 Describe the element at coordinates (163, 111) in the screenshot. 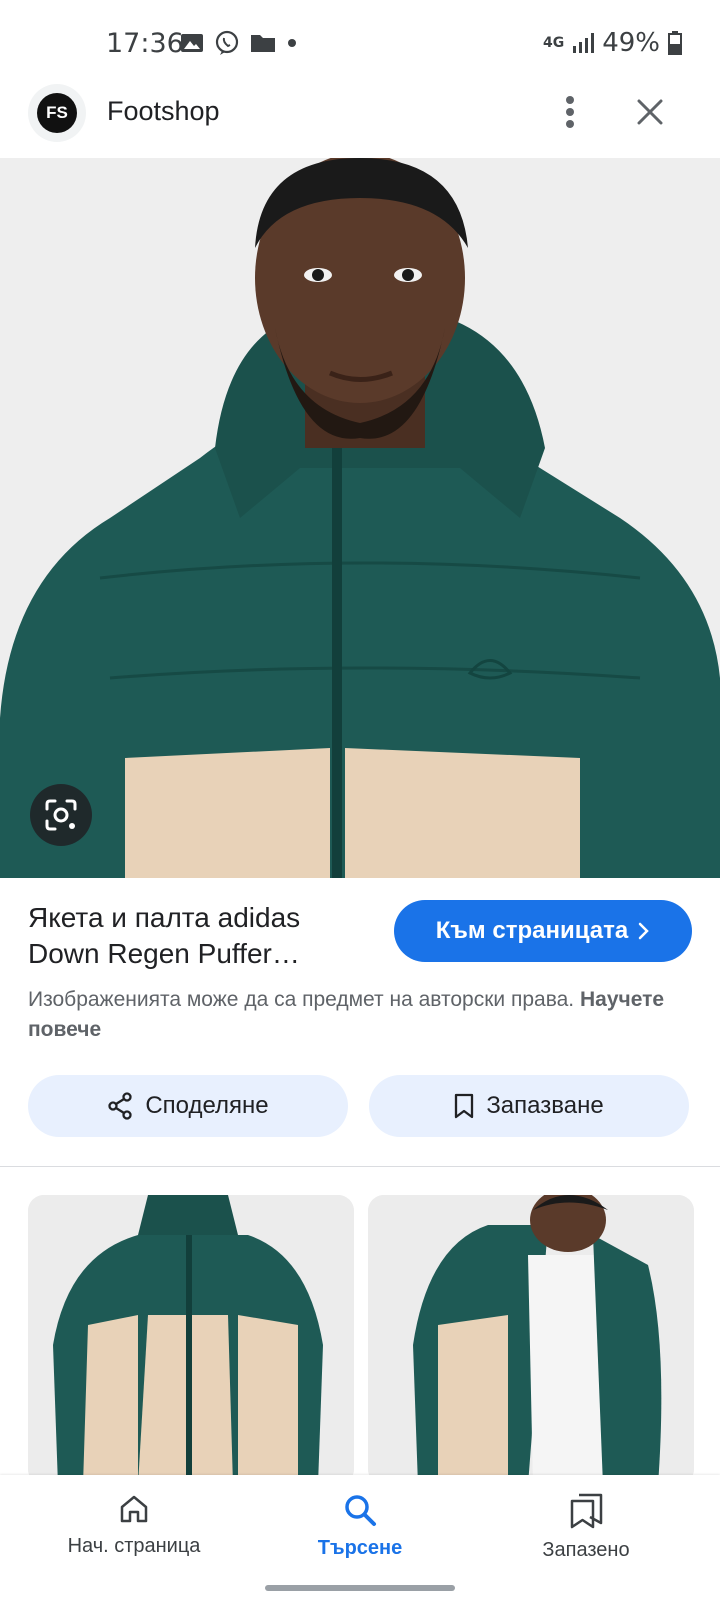

I see `site-name: Footshop` at that location.